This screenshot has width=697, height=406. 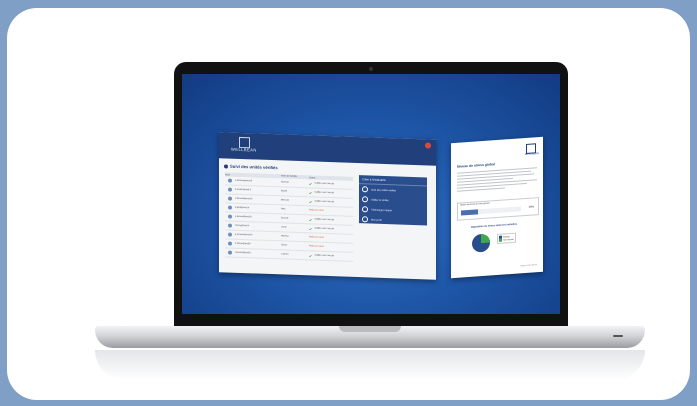 What do you see at coordinates (253, 199) in the screenshot?
I see `cell-name: c.bernard@mail.fr` at bounding box center [253, 199].